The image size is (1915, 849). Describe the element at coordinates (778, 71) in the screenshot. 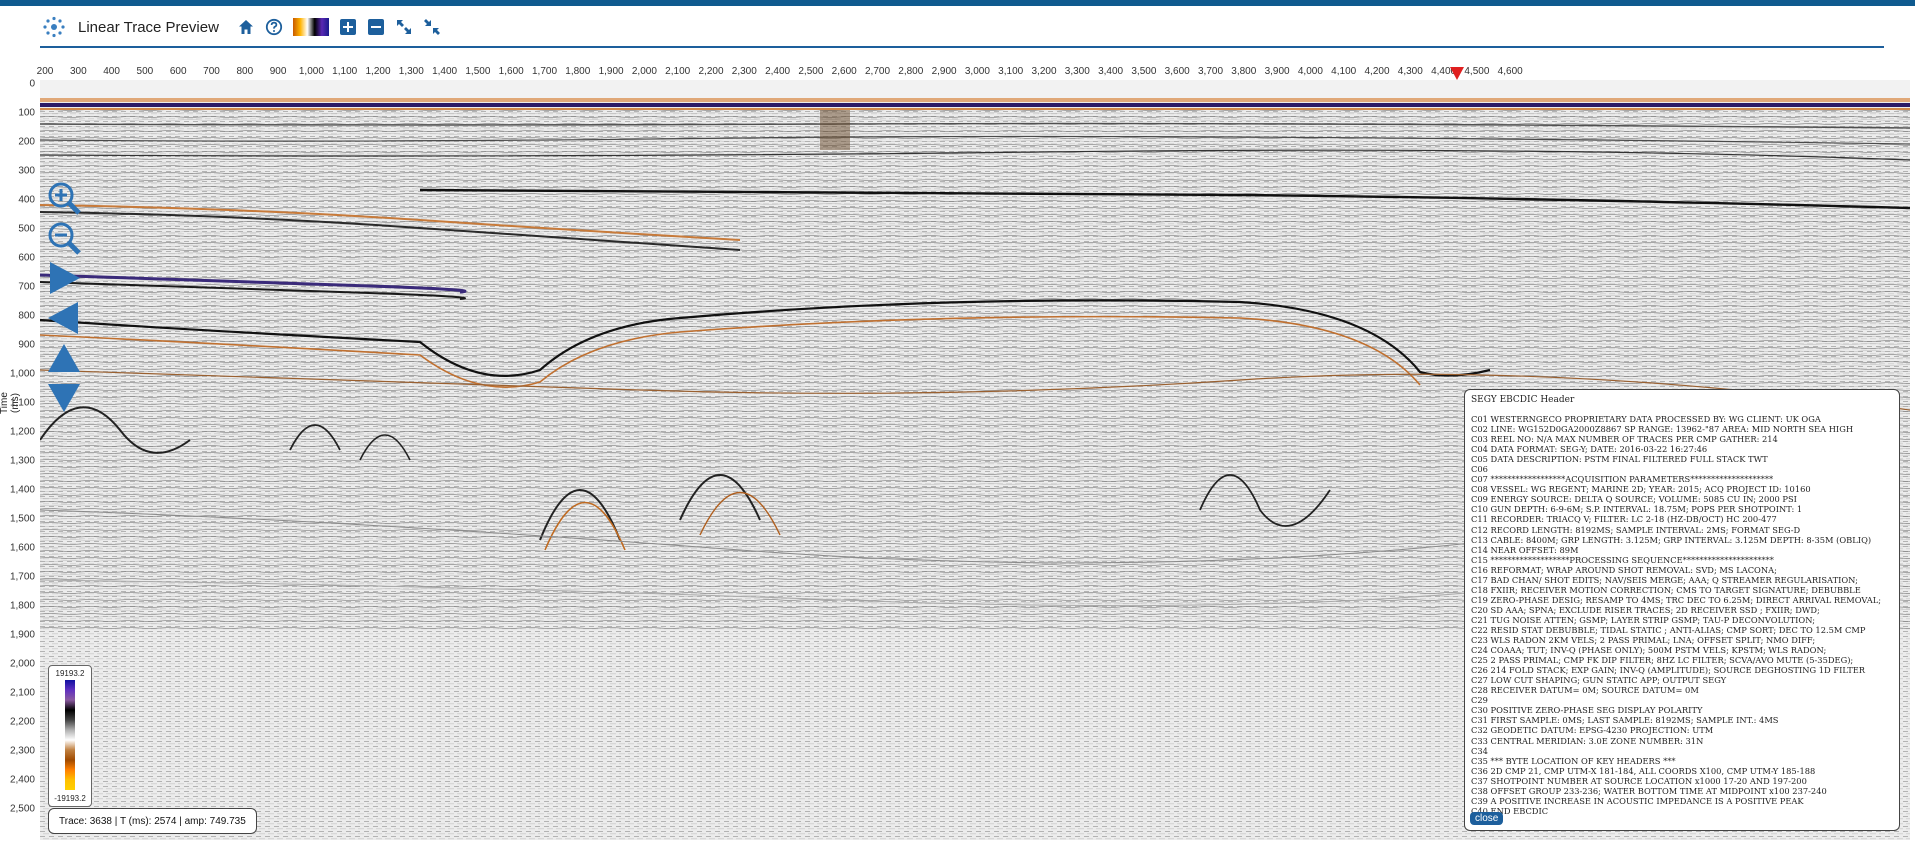

I see `trace-tick-label: 2,400` at that location.